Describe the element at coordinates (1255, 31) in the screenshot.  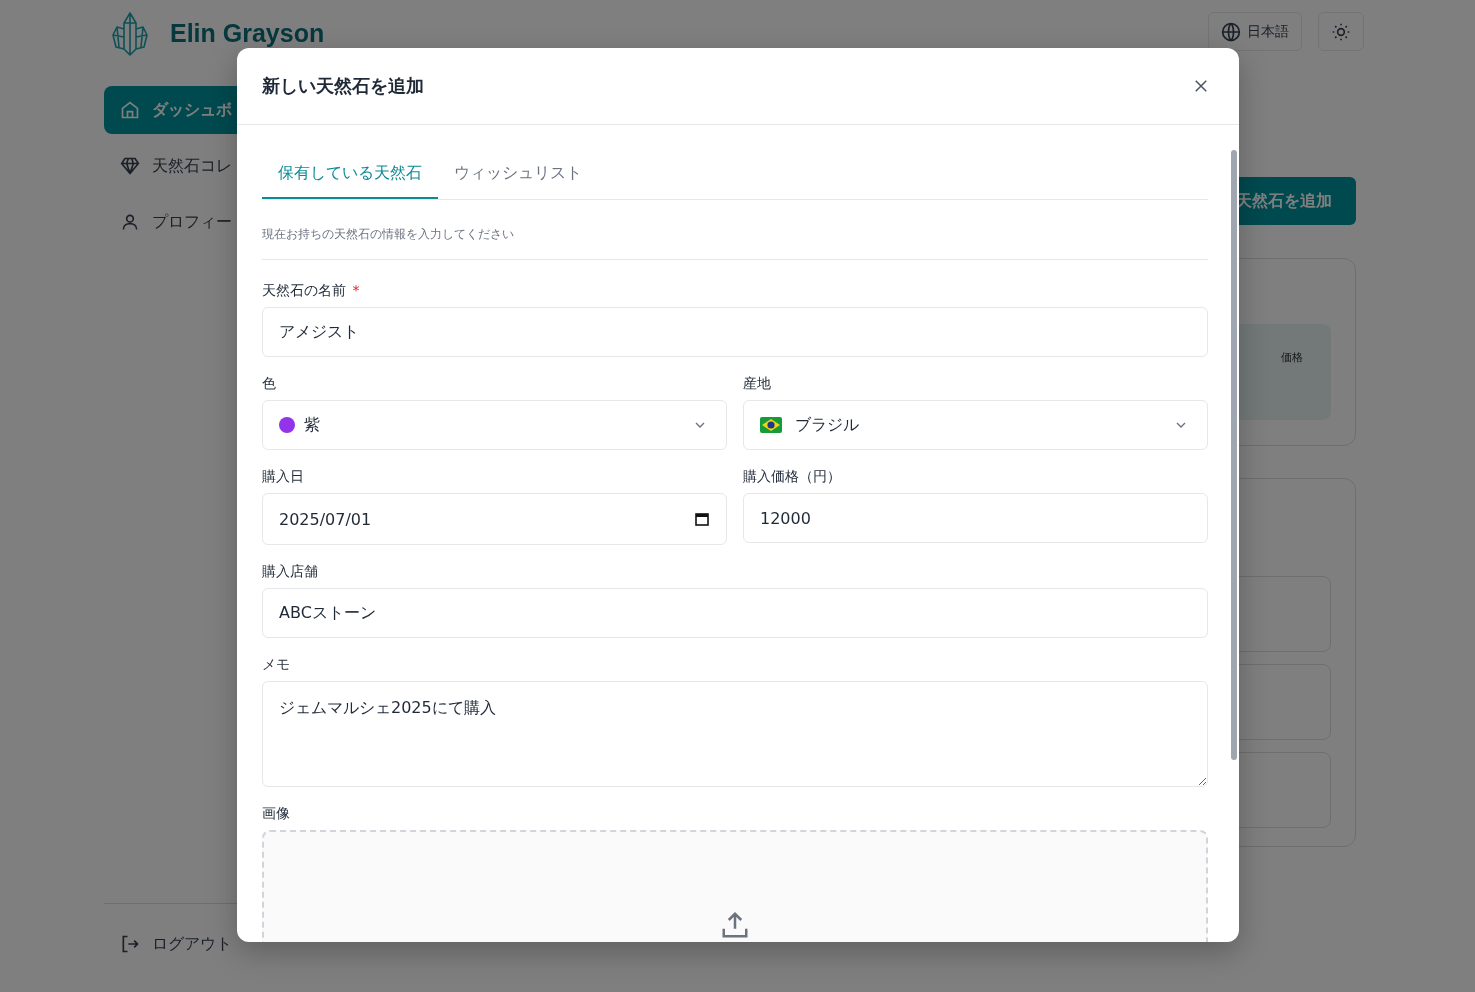
I see `language-button: 日本語` at that location.